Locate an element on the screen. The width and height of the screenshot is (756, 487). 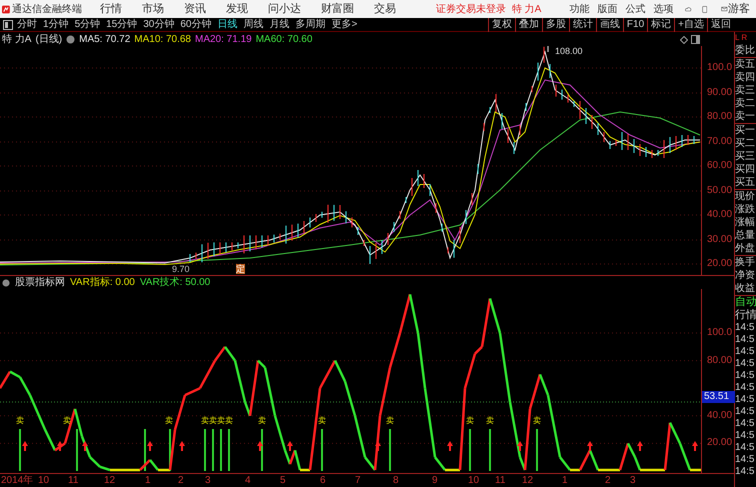
period-tab: 更多> is located at coordinates (345, 24).